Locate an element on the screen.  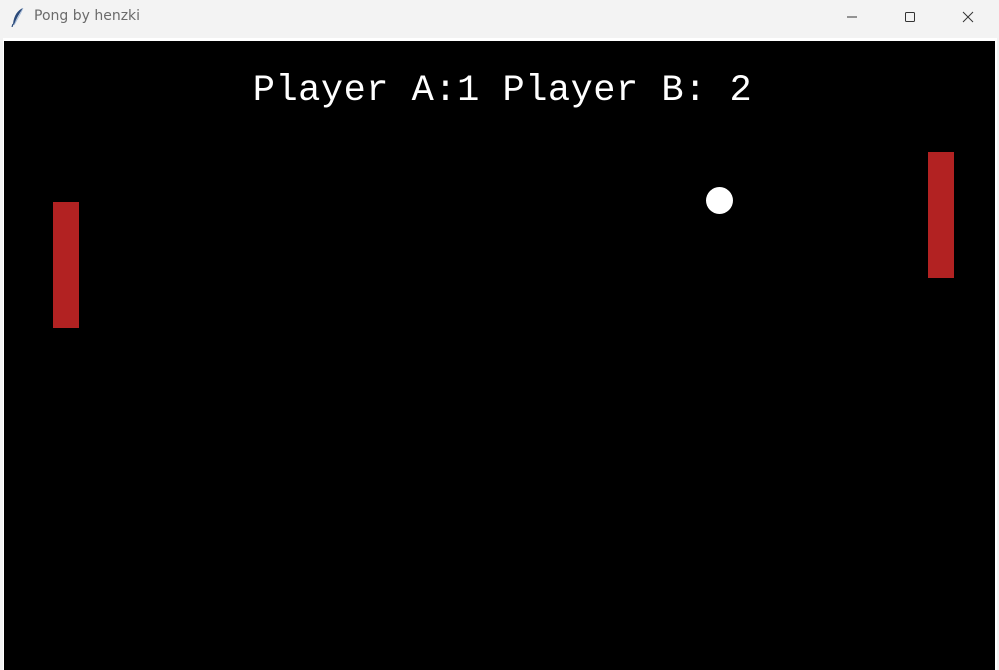
minimize-icon is located at coordinates (852, 17).